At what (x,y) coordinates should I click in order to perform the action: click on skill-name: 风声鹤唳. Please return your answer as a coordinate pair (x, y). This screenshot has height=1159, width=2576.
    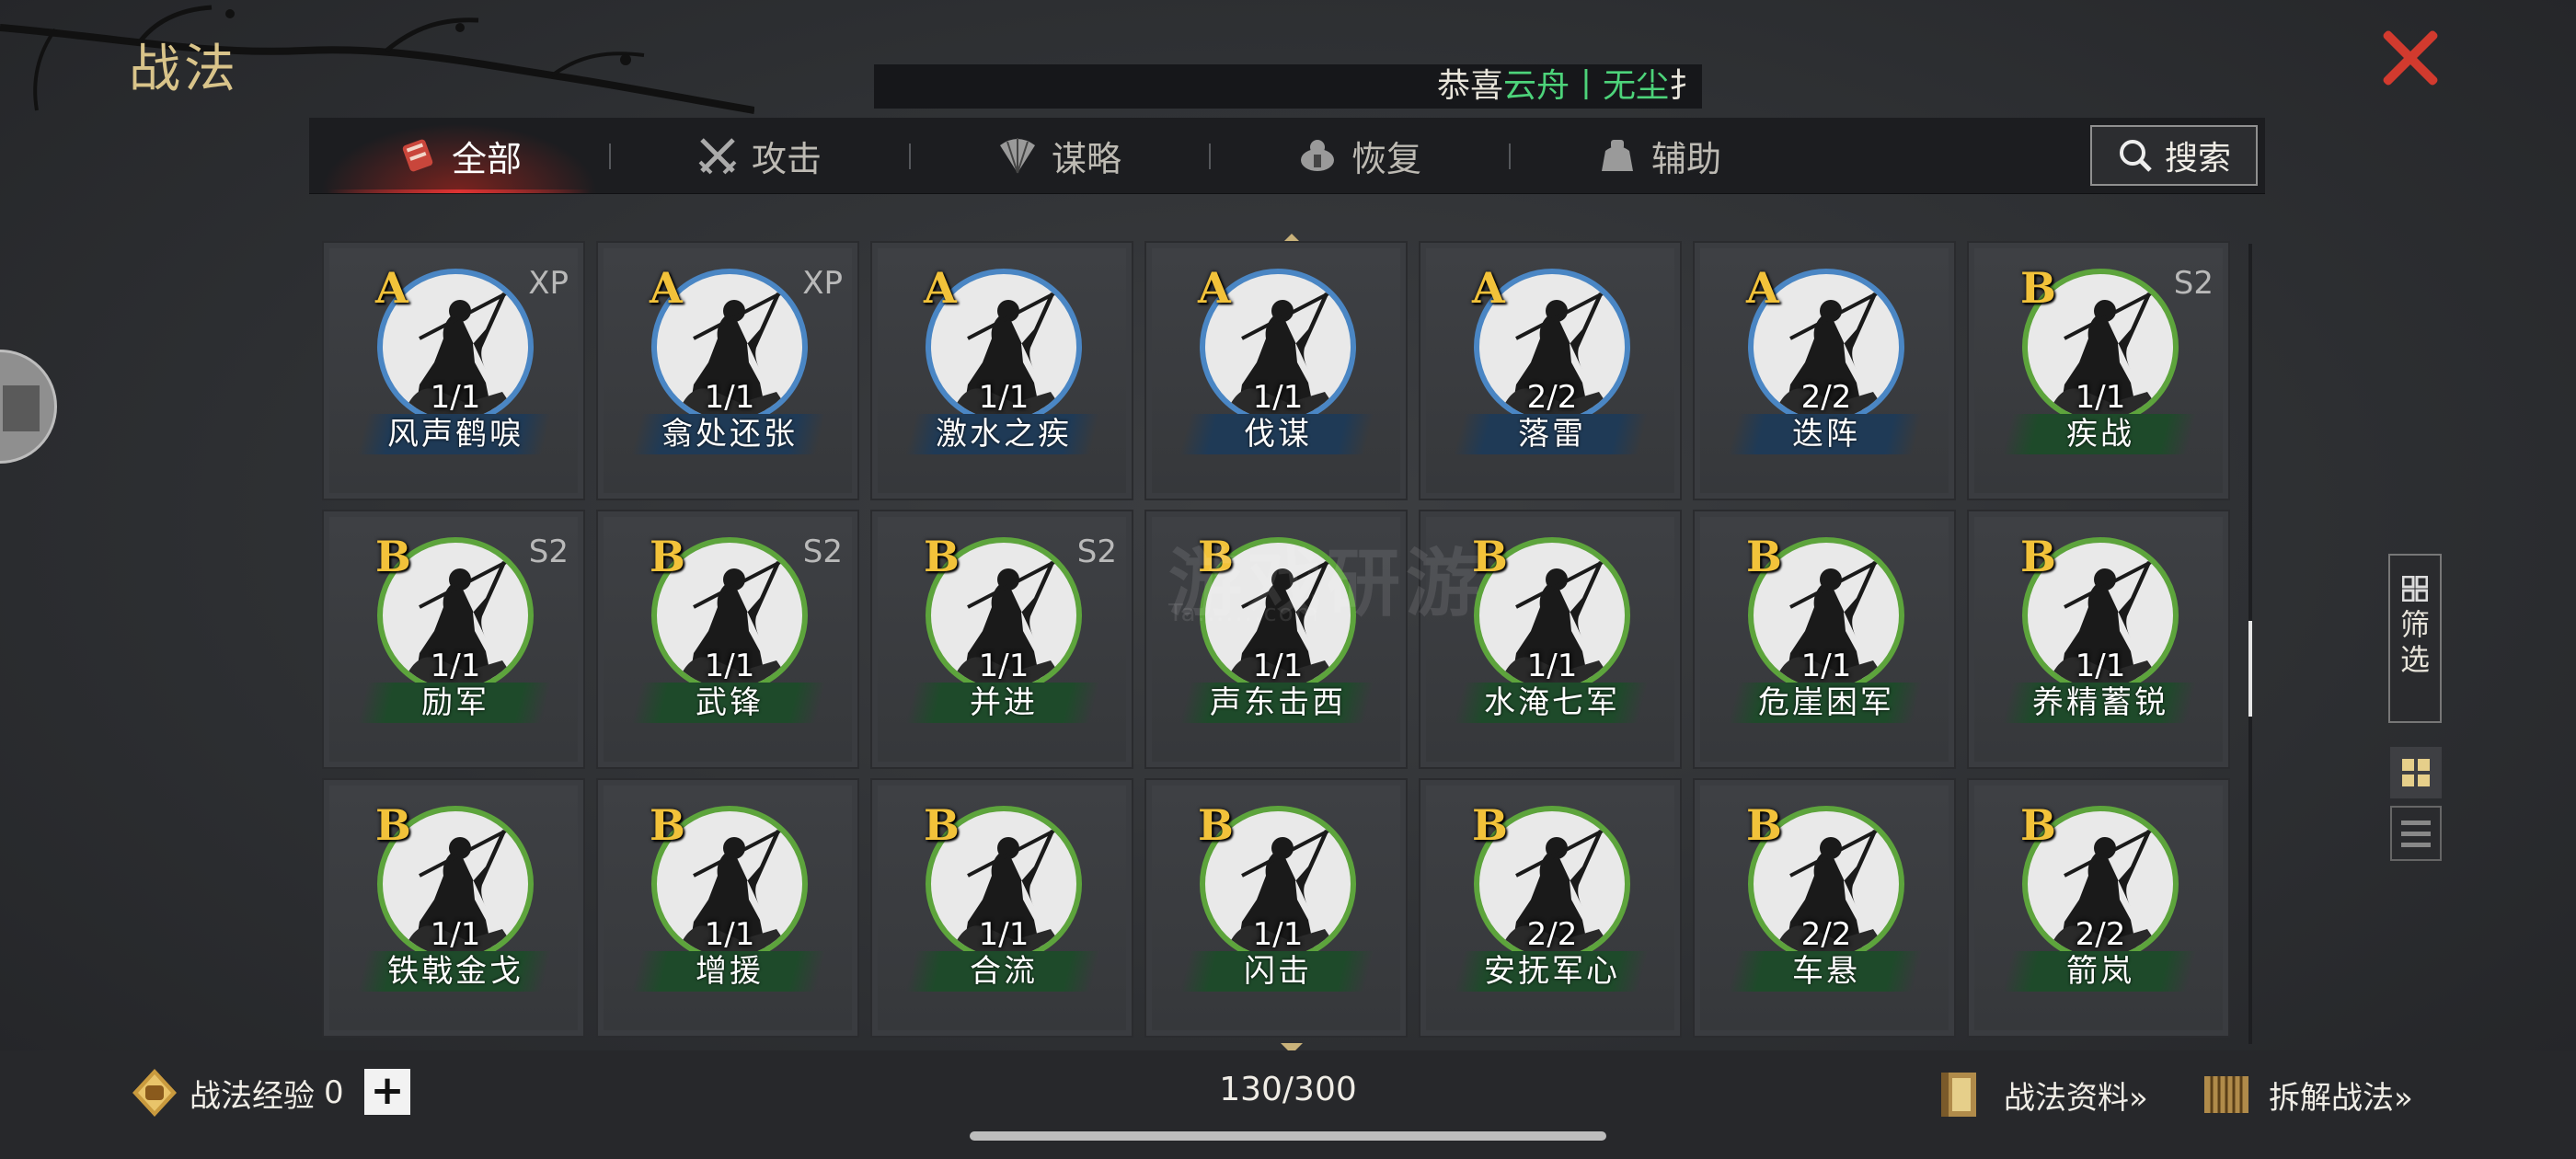
    Looking at the image, I should click on (455, 434).